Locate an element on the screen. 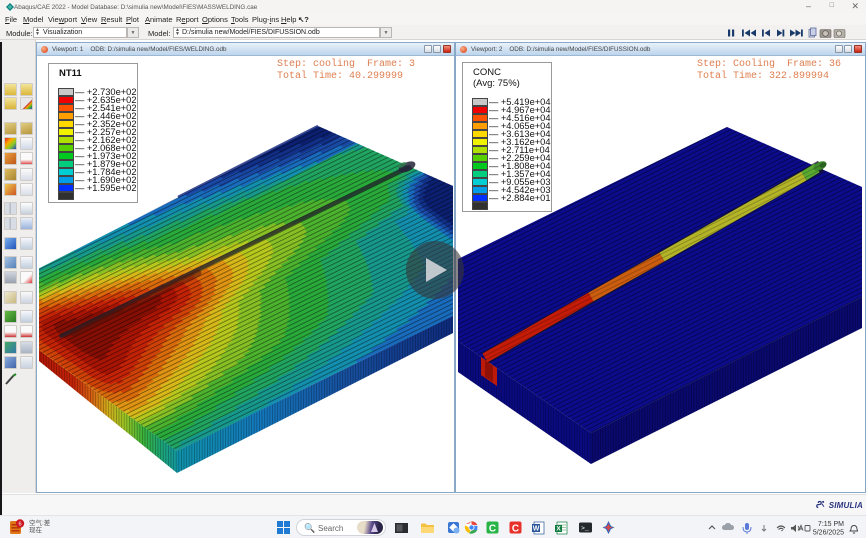 The height and width of the screenshot is (538, 866). svg-text: 6 is located at coordinates (19, 525).